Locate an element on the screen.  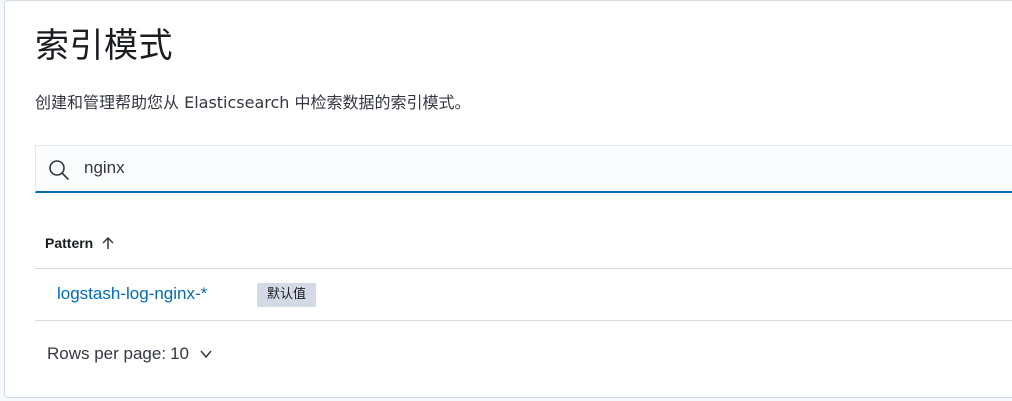
search-icon is located at coordinates (59, 170).